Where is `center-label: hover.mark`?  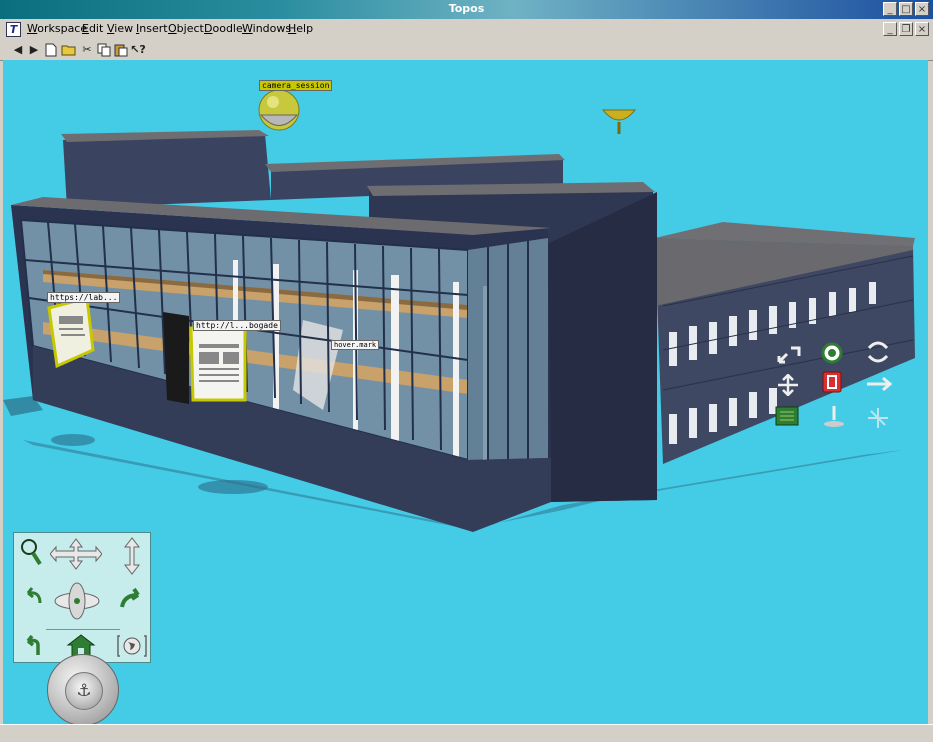
center-label: hover.mark is located at coordinates (355, 345).